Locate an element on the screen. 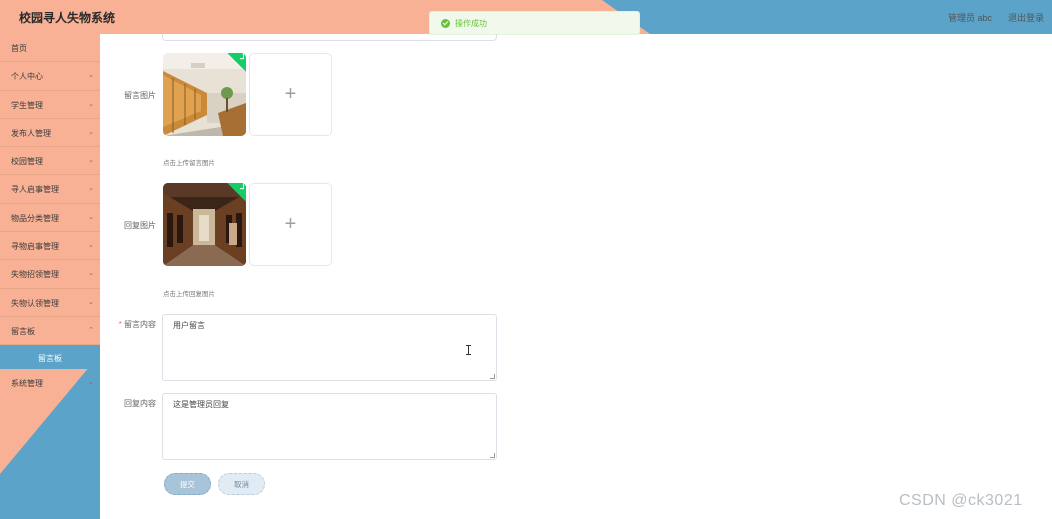 Image resolution: width=1052 pixels, height=519 pixels. image2-preview is located at coordinates (204, 224).